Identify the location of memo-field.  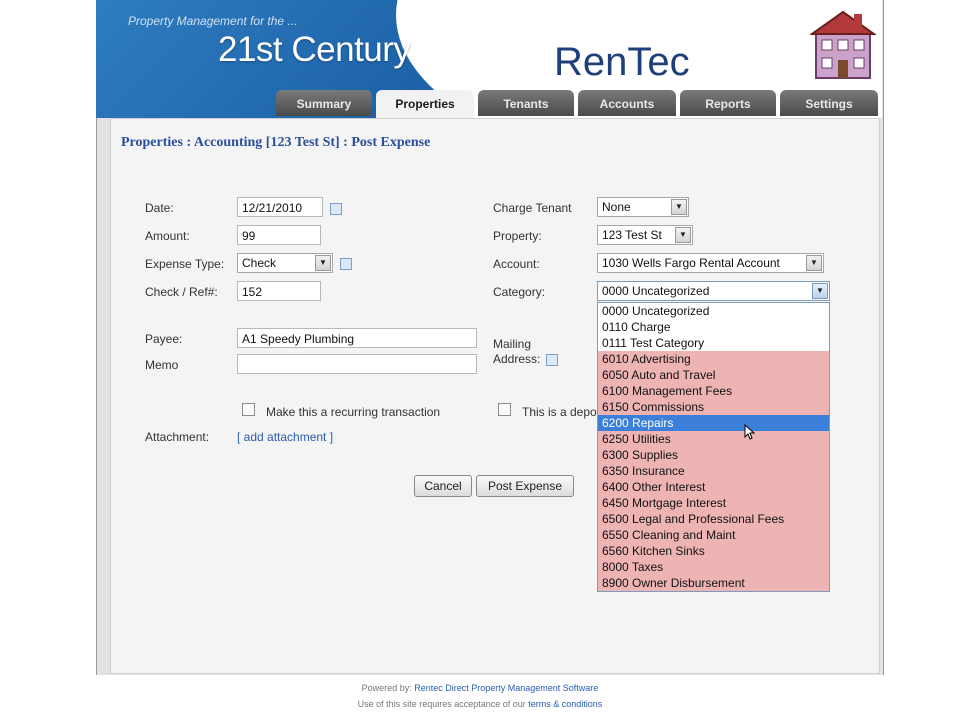
(357, 364).